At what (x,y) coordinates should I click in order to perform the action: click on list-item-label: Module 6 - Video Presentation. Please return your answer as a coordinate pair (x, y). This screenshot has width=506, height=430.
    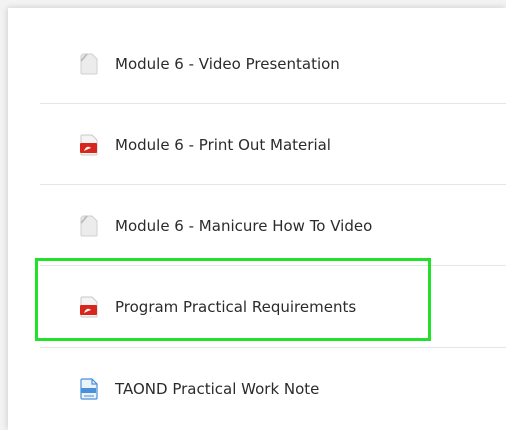
    Looking at the image, I should click on (227, 63).